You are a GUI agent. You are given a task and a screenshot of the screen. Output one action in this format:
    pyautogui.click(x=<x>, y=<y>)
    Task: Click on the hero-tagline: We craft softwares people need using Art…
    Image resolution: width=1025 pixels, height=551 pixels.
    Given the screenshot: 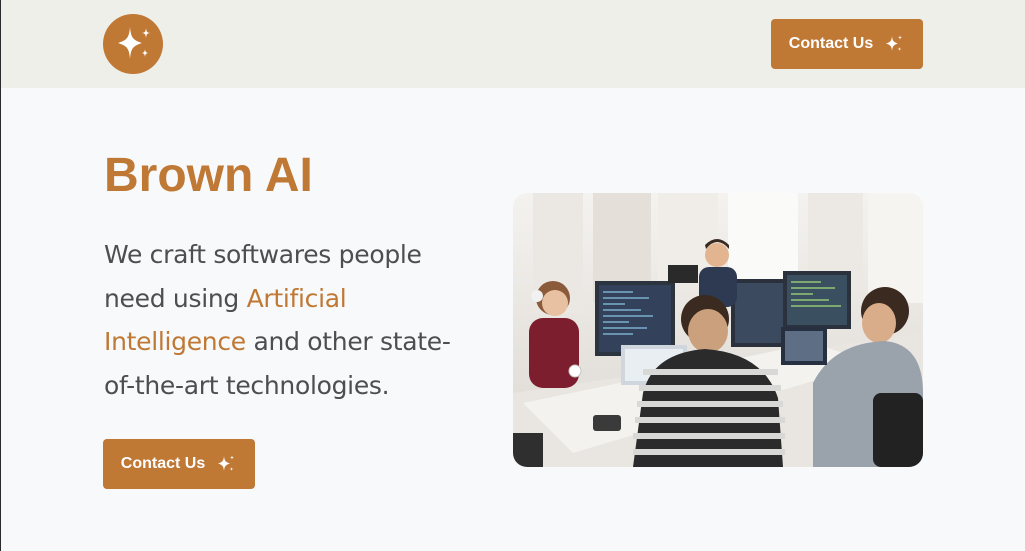 What is the action you would take?
    pyautogui.click(x=289, y=320)
    